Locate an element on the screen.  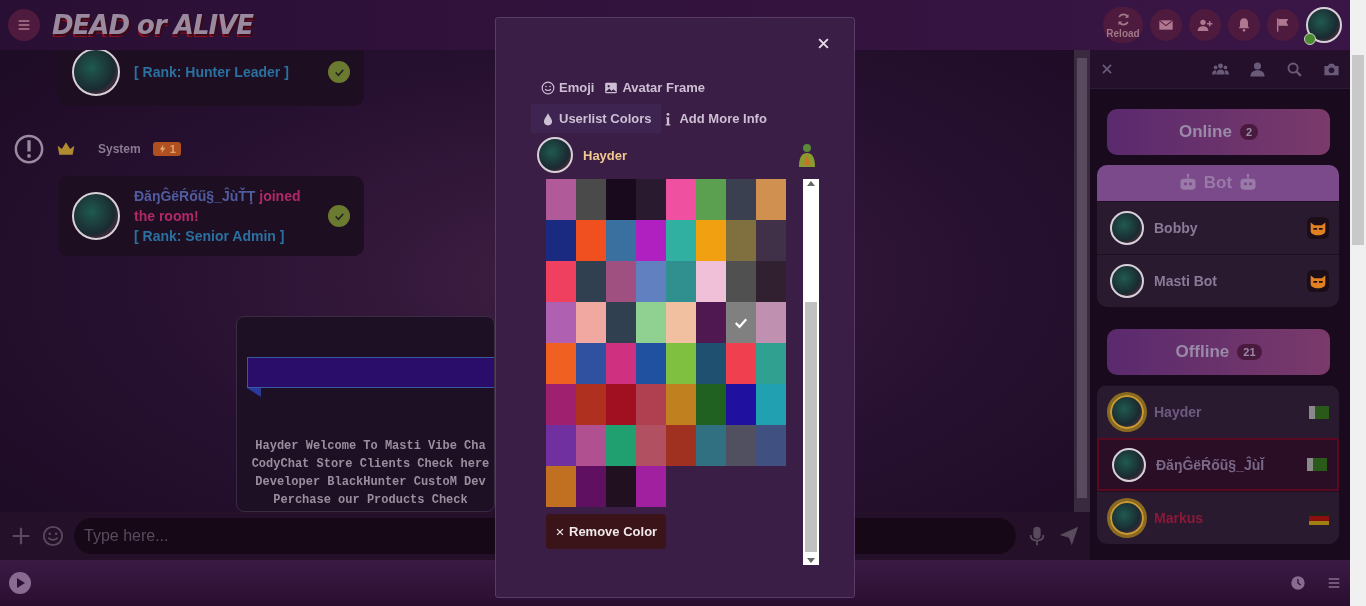
page-scrollbar-thumb is located at coordinates (1358, 150).